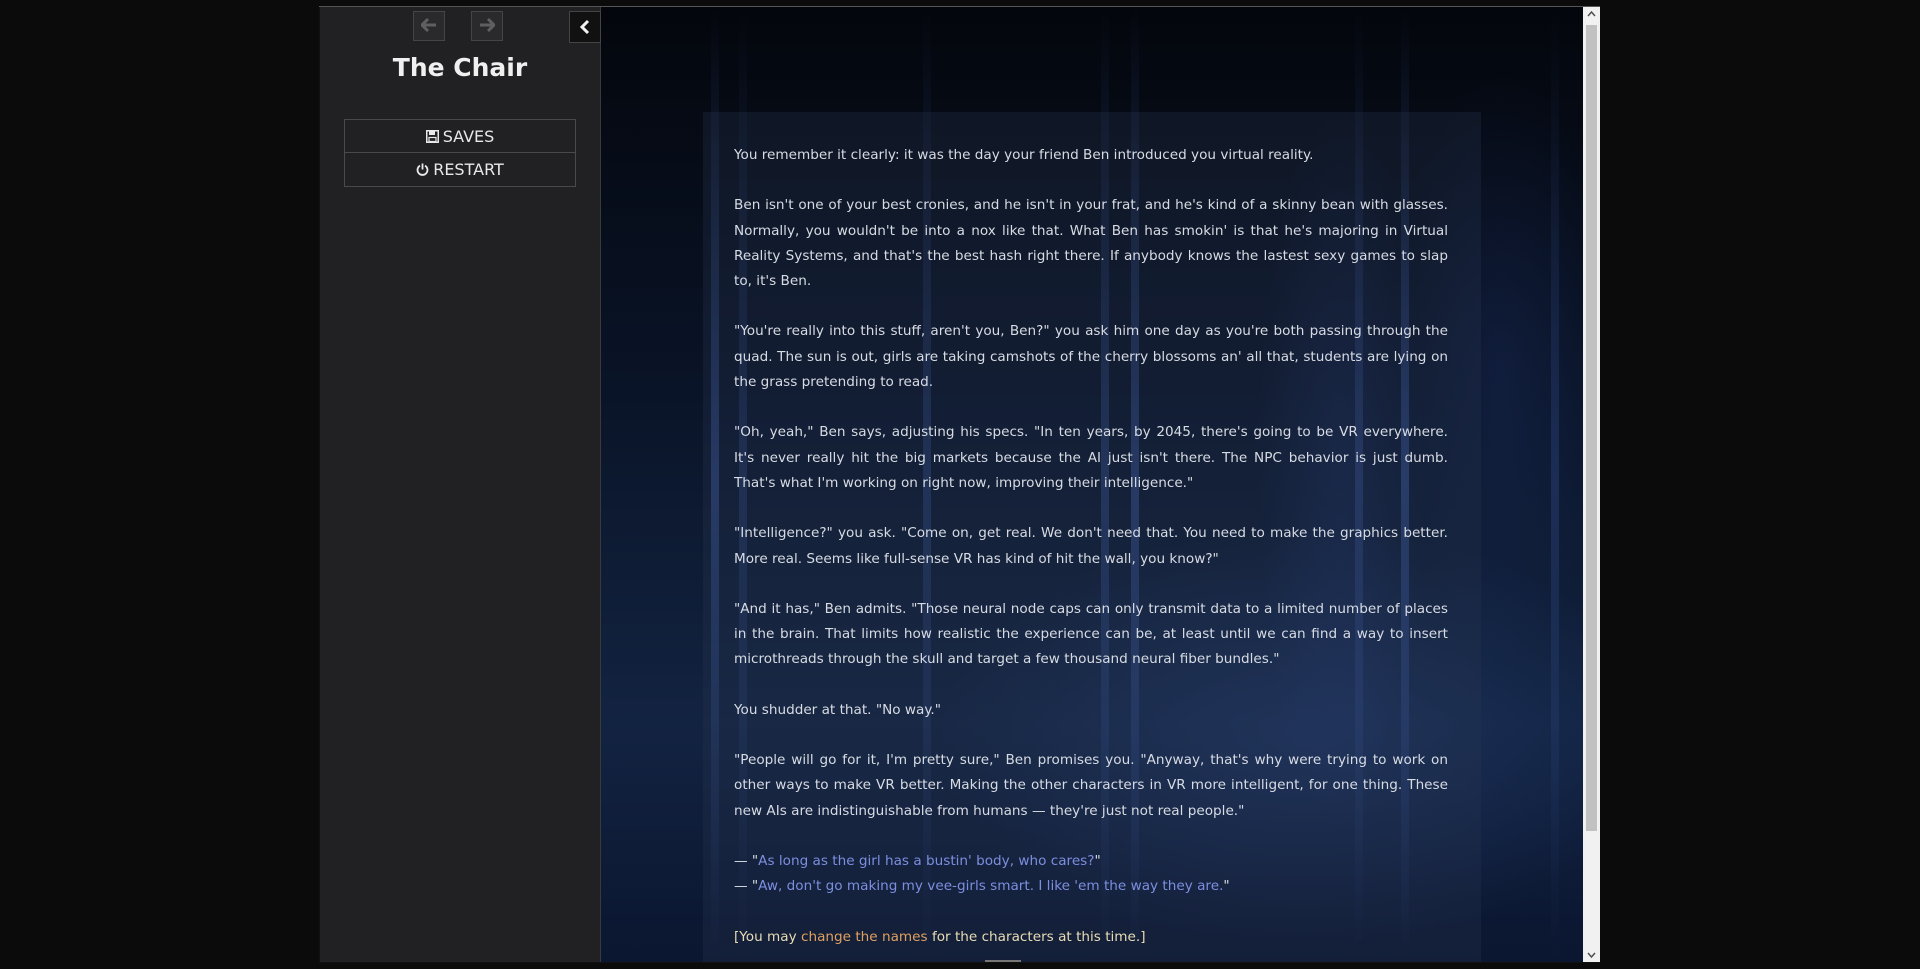  Describe the element at coordinates (1036, 936) in the screenshot. I see `note-text-after: for the characters at this time.]` at that location.